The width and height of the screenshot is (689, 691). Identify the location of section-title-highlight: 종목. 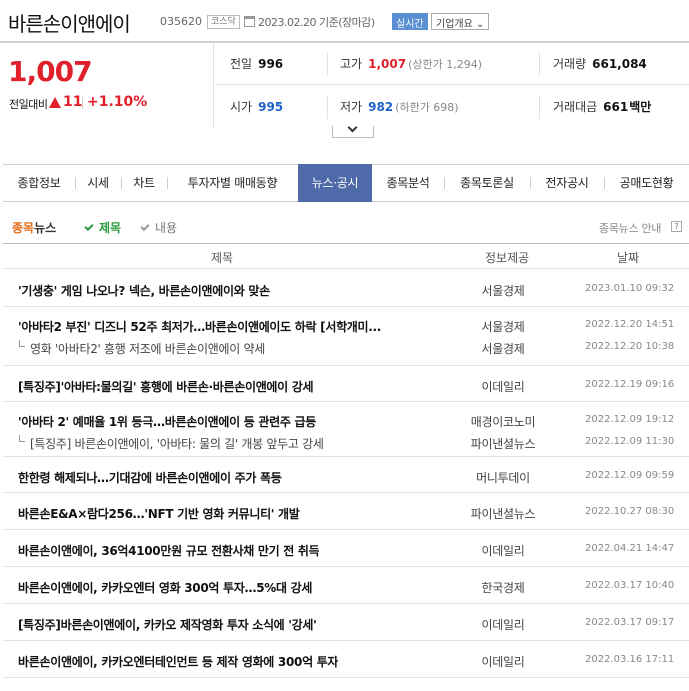
(23, 228).